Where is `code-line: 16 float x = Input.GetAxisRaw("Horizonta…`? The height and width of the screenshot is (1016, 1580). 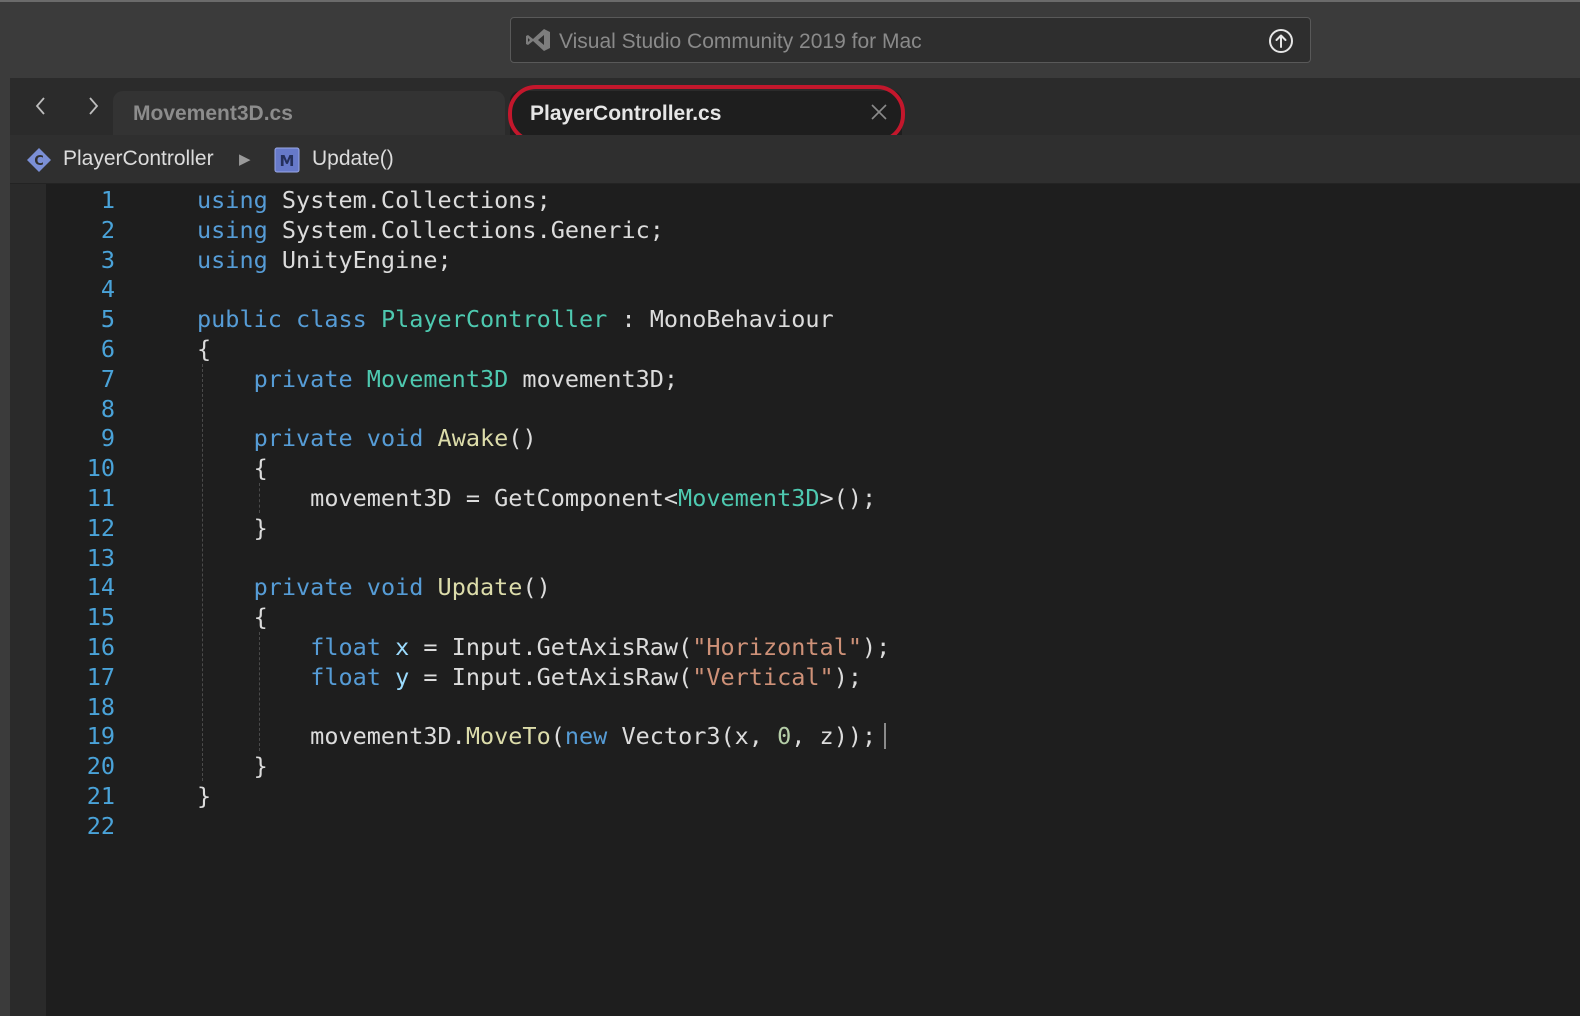
code-line: 16 float x = Input.GetAxisRaw("Horizonta… is located at coordinates (790, 647).